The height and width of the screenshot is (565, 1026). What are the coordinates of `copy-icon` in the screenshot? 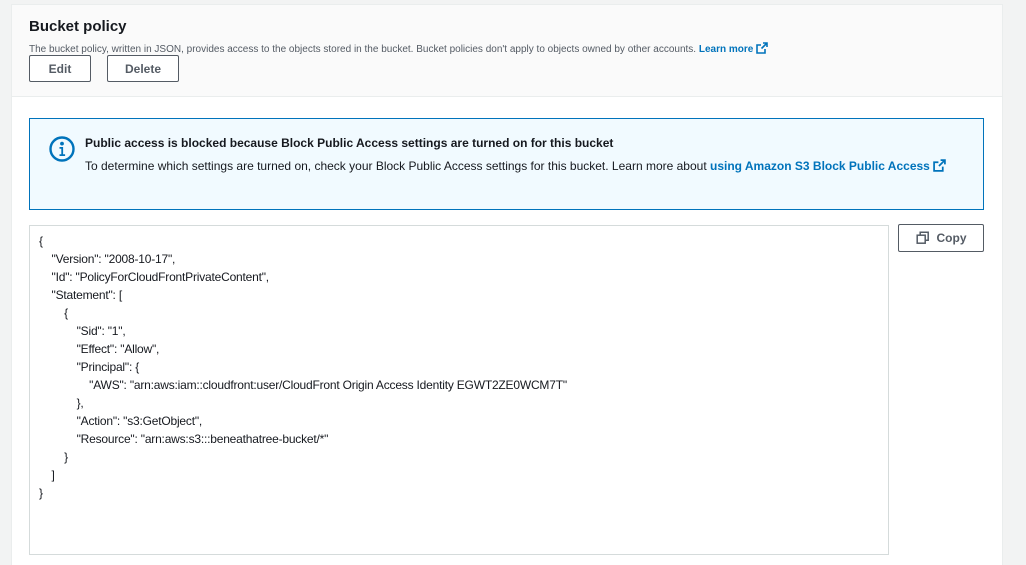 It's located at (922, 237).